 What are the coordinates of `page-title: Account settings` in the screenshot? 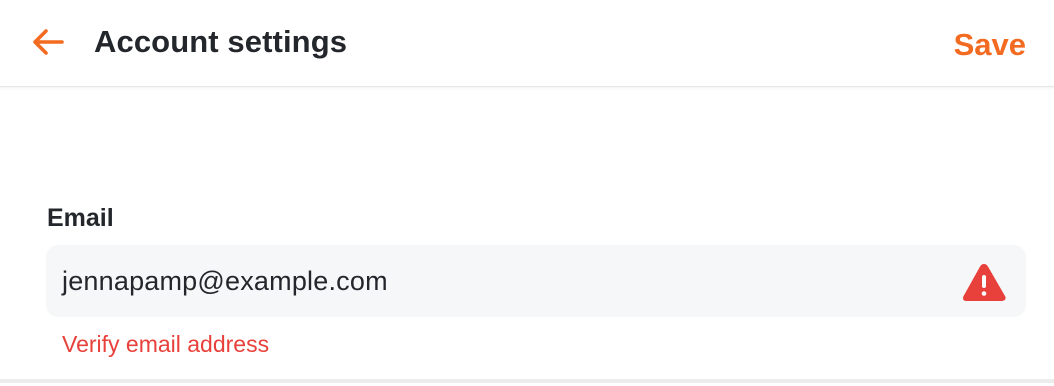 It's located at (221, 41).